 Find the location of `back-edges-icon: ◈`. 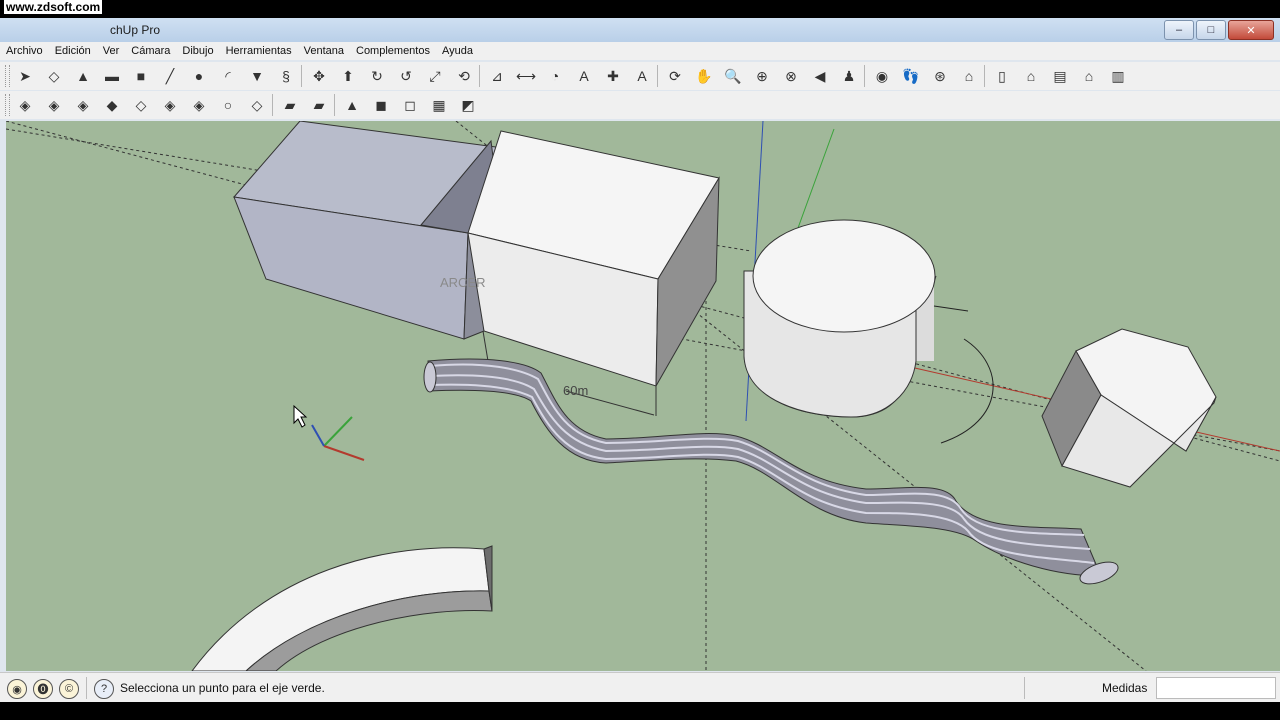

back-edges-icon: ◈ is located at coordinates (199, 105).